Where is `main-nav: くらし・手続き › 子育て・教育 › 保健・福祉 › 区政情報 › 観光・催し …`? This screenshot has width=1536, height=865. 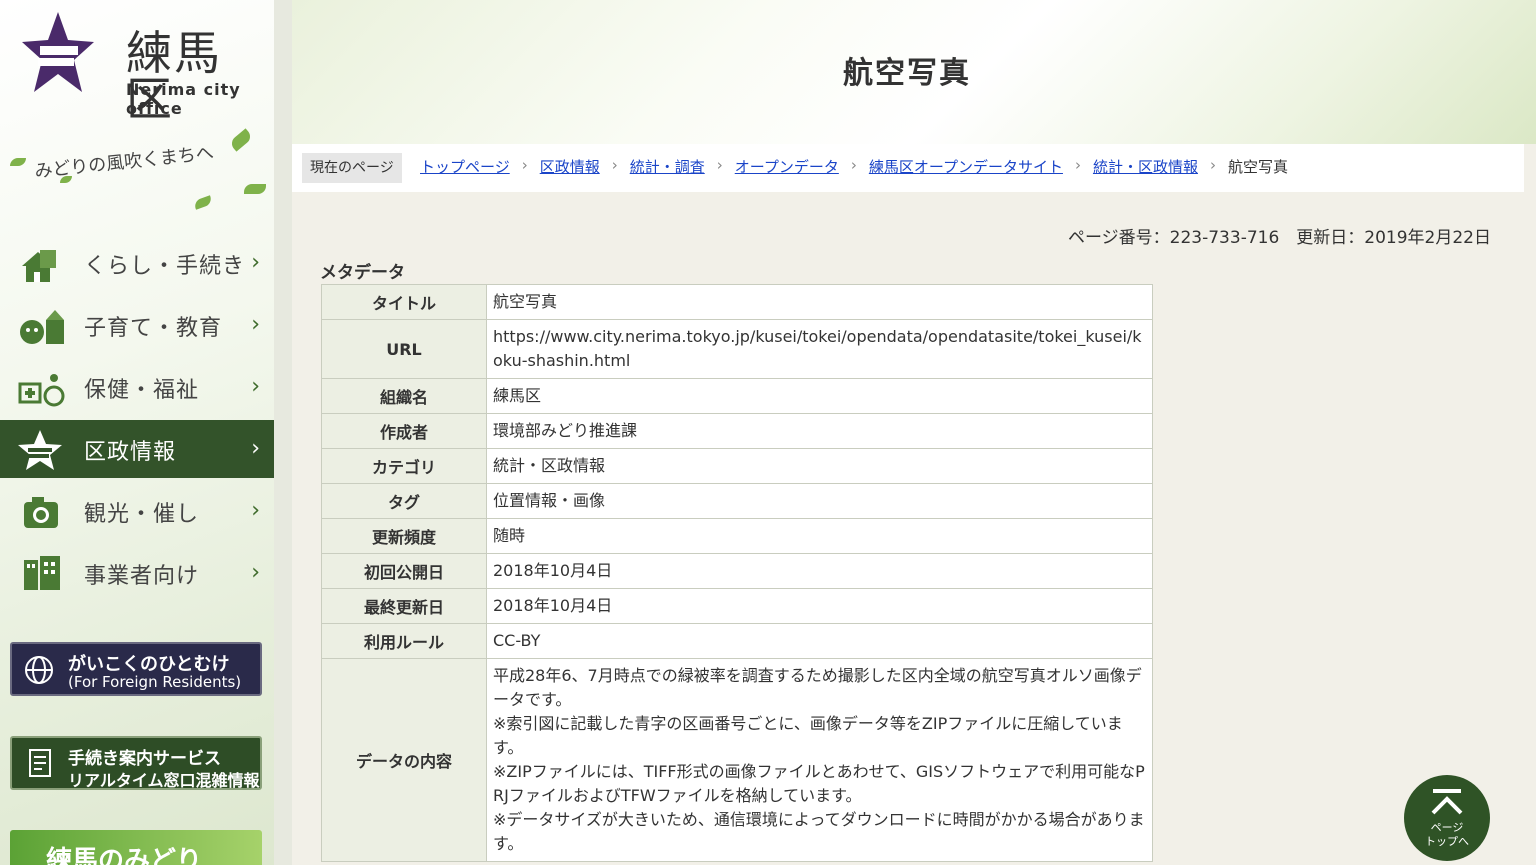
main-nav: くらし・手続き › 子育て・教育 › 保健・福祉 › 区政情報 › 観光・催し … is located at coordinates (137, 420).